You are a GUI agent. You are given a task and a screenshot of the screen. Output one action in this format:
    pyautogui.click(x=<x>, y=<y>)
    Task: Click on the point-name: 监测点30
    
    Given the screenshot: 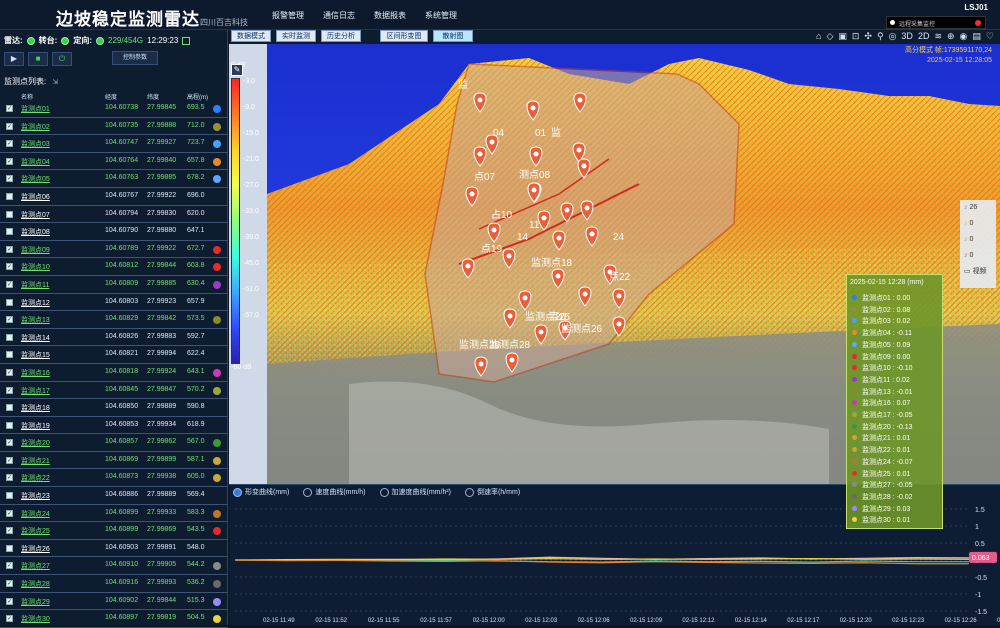 What is the action you would take?
    pyautogui.click(x=35, y=619)
    